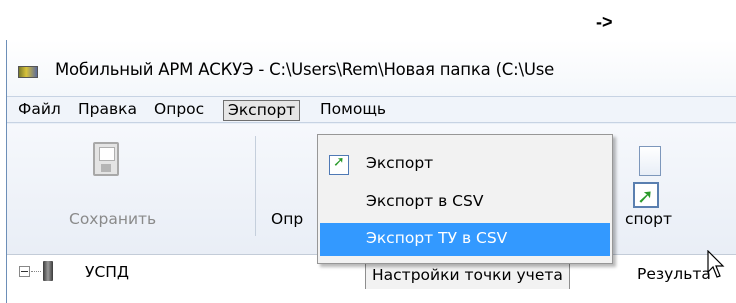  Describe the element at coordinates (674, 275) in the screenshot. I see `tab-results: Результа` at that location.